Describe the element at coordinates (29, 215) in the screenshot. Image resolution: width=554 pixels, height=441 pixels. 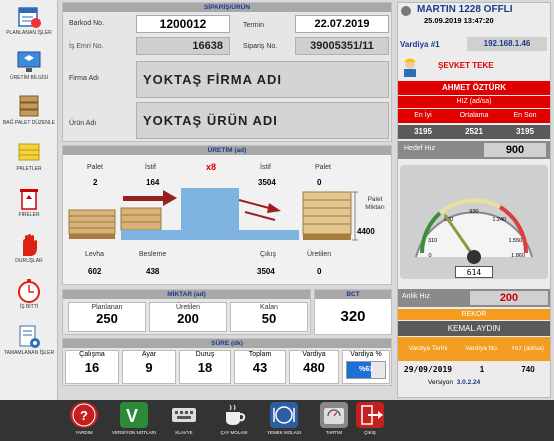
I see `sidebar-item-label: FİRELER` at that location.